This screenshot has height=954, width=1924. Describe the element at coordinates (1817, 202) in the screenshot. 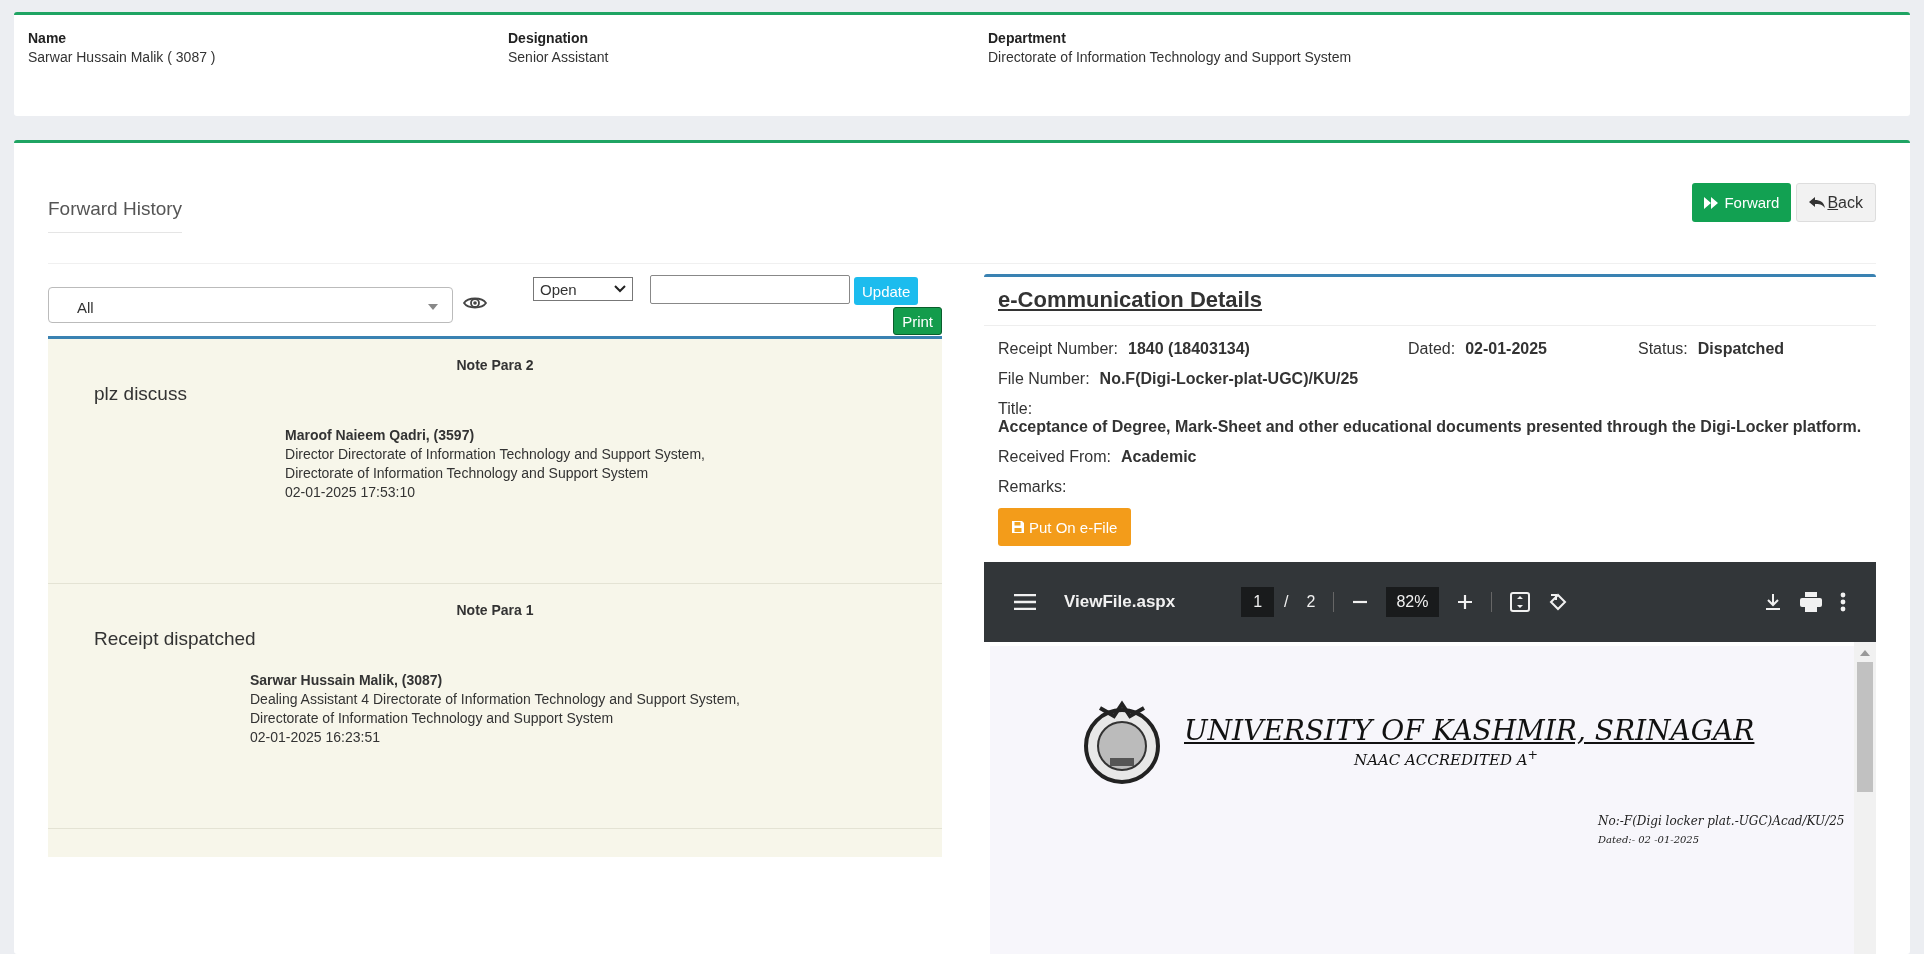

I see `reply-arrow-icon` at that location.